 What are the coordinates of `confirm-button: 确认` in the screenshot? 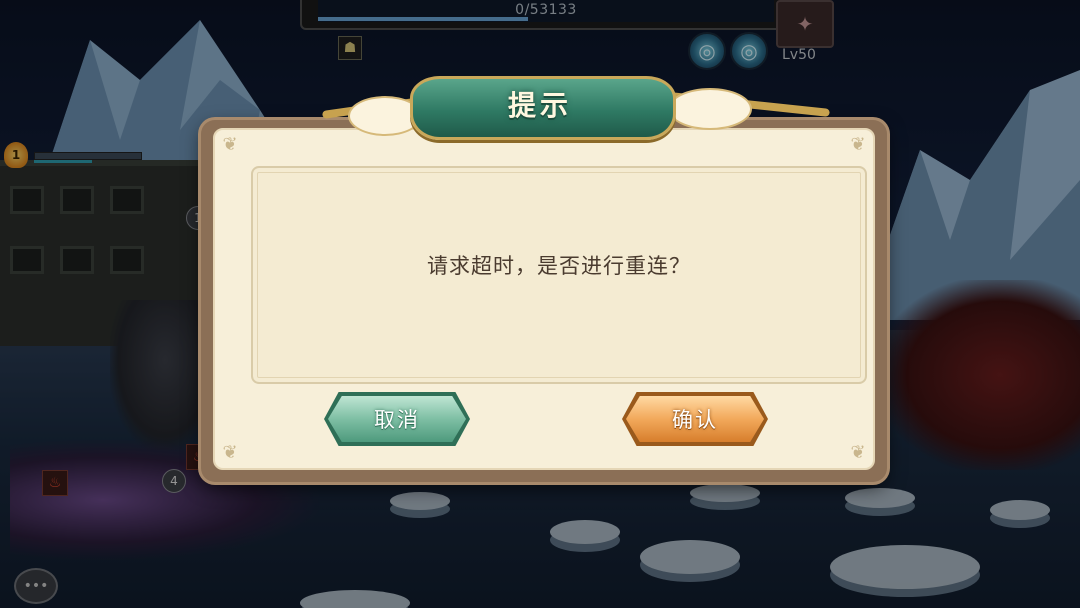 It's located at (695, 419).